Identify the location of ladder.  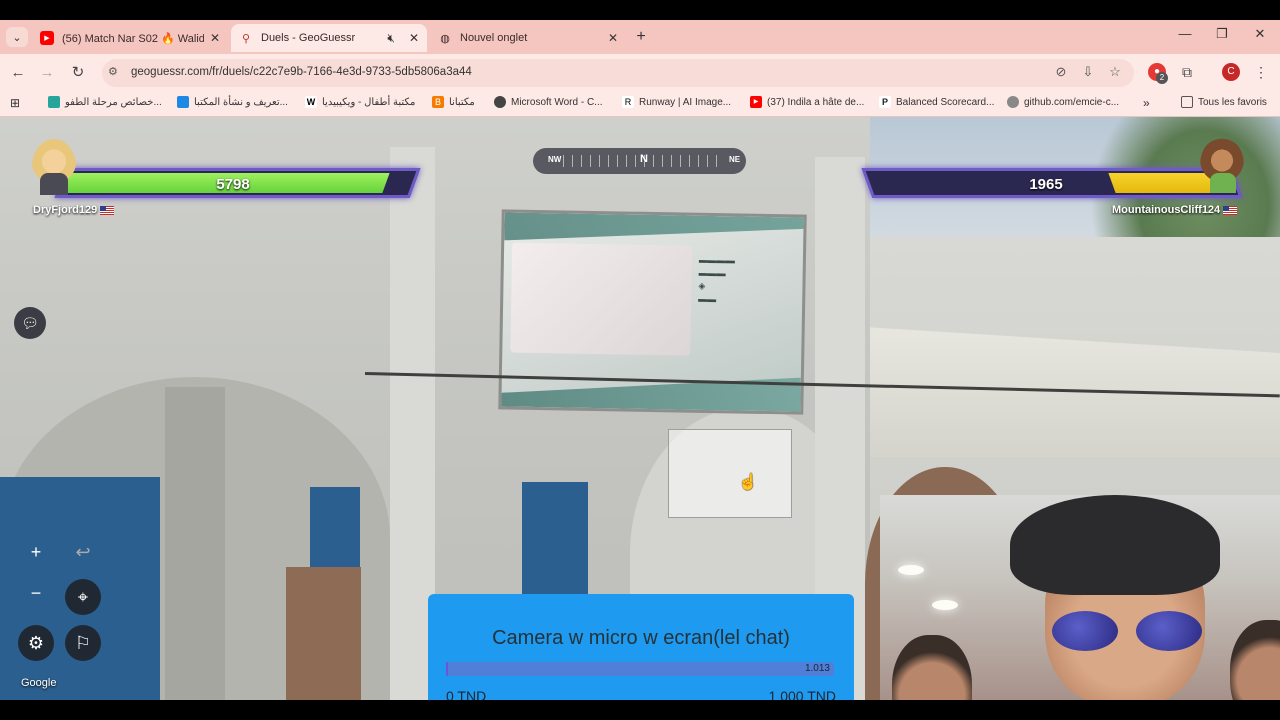
(195, 543).